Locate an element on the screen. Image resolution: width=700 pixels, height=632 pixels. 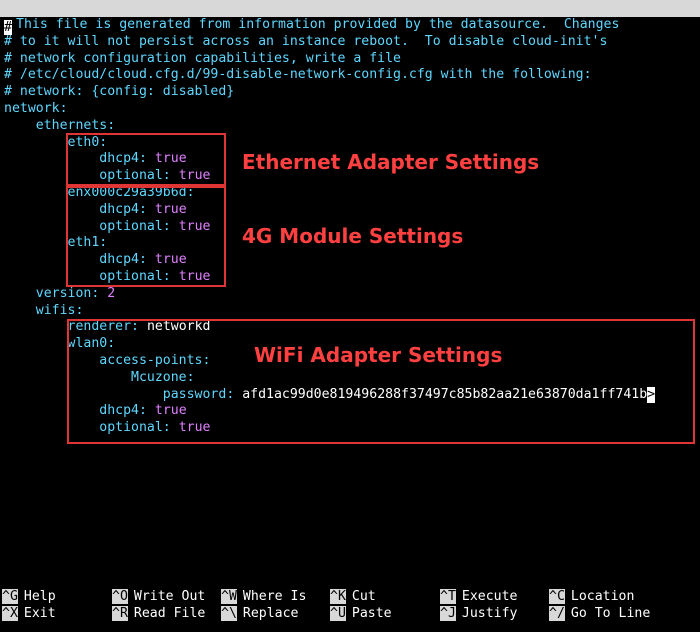
shortcut-help: ^G Help is located at coordinates (29, 596).